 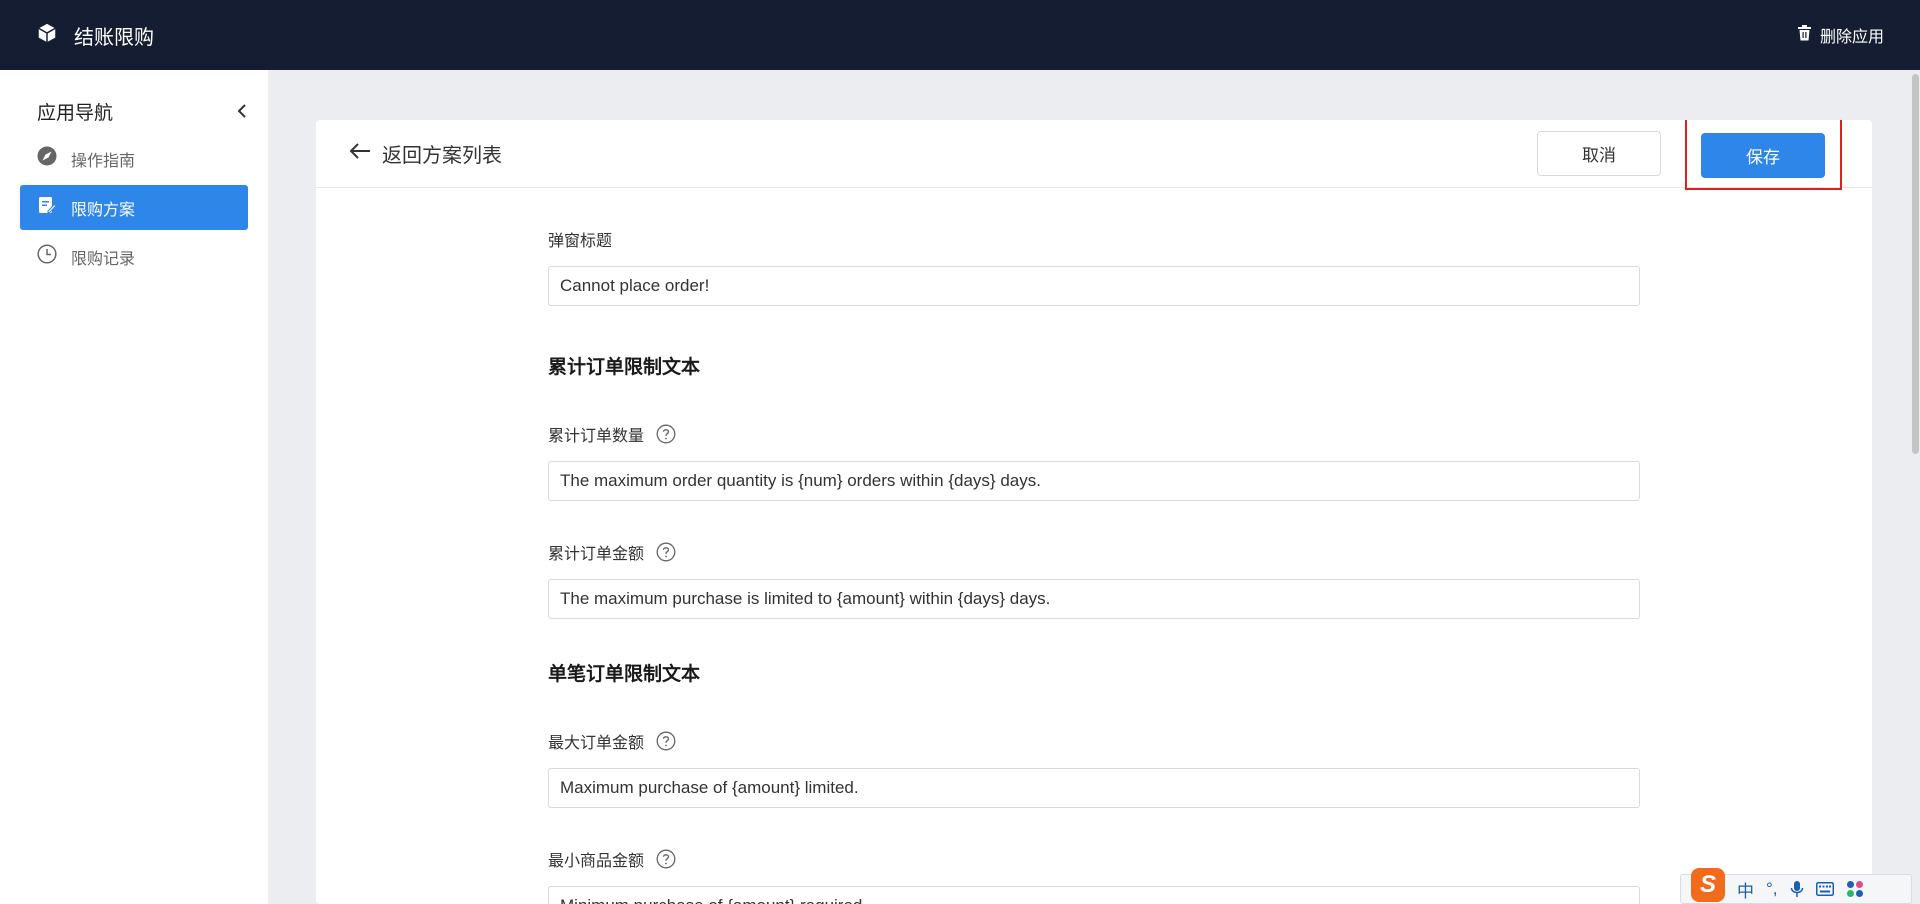 What do you see at coordinates (134, 99) in the screenshot?
I see `sidebar-header: 应用导航` at bounding box center [134, 99].